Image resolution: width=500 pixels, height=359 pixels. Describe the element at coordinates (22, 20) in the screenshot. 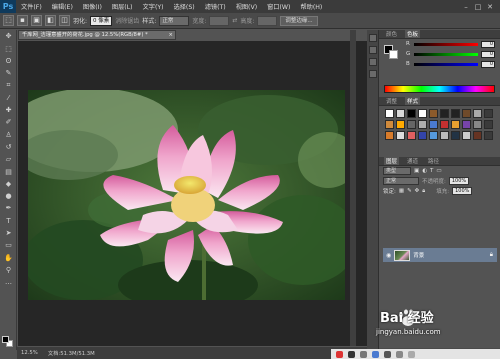

I see `new-selection-icon: ▪` at that location.